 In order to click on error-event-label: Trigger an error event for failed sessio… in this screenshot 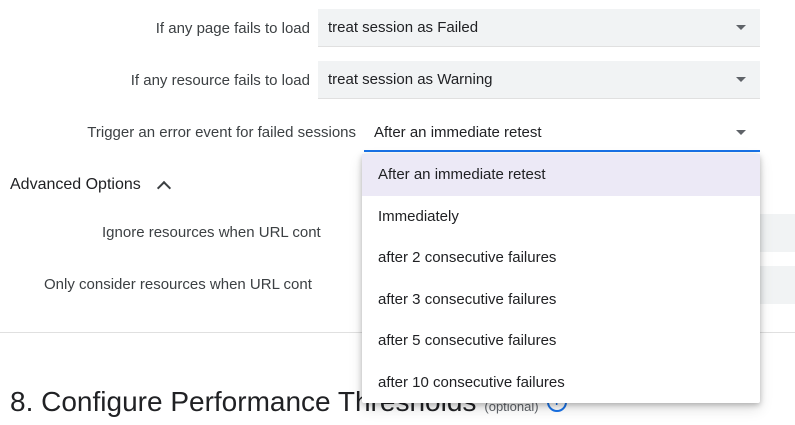, I will do `click(221, 132)`.